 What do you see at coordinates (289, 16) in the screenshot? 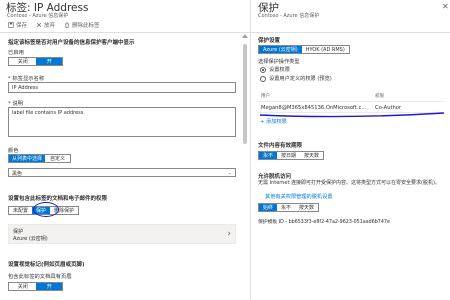
I see `protection-blade-subtitle: Contoso - Azure 信息保护` at bounding box center [289, 16].